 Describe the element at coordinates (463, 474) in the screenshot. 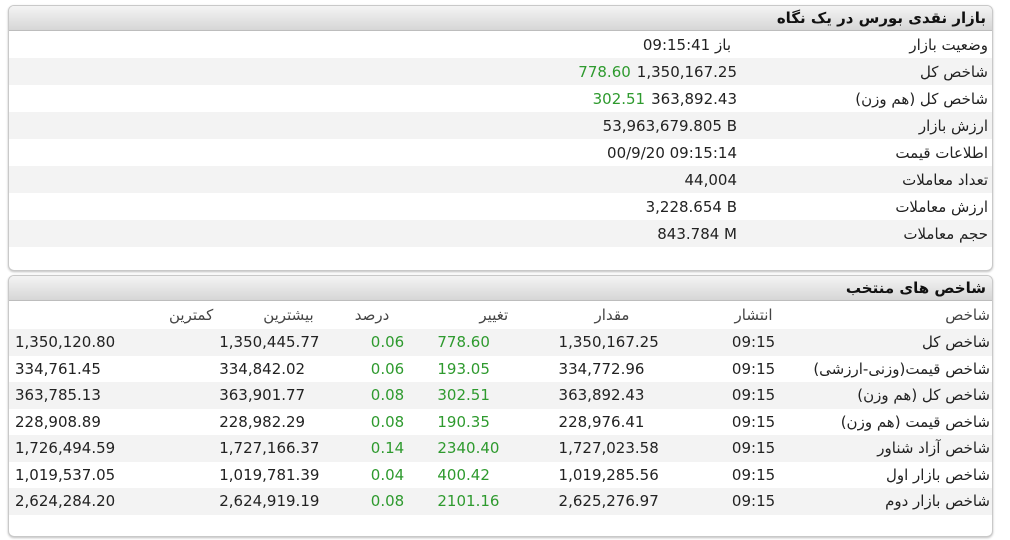

I see `index-change: 400.42` at that location.